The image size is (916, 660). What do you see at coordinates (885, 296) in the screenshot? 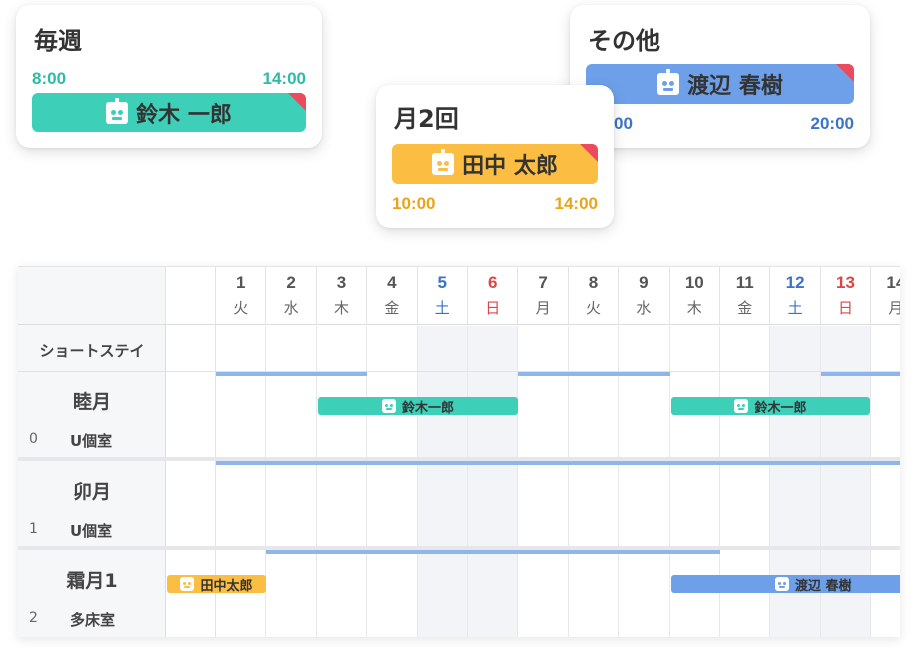
I see `day-header-13: 14 月` at bounding box center [885, 296].